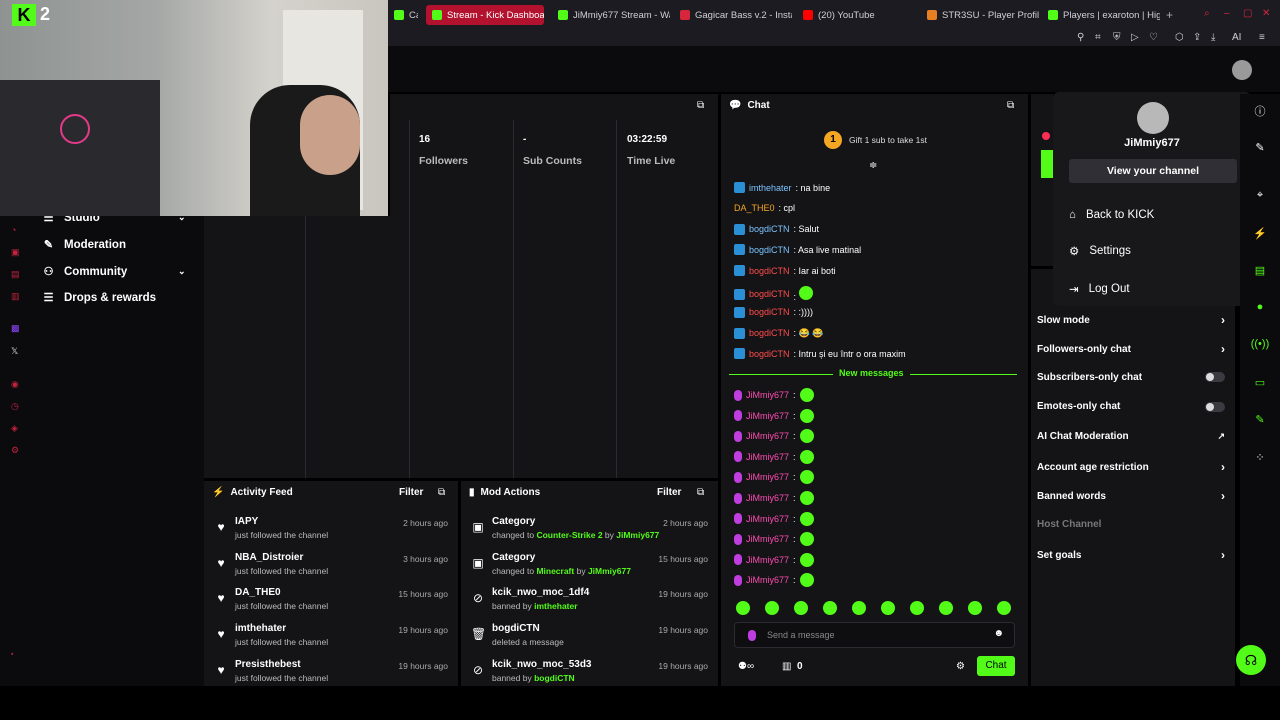  Describe the element at coordinates (1215, 406) in the screenshot. I see `toggle-switch` at that location.